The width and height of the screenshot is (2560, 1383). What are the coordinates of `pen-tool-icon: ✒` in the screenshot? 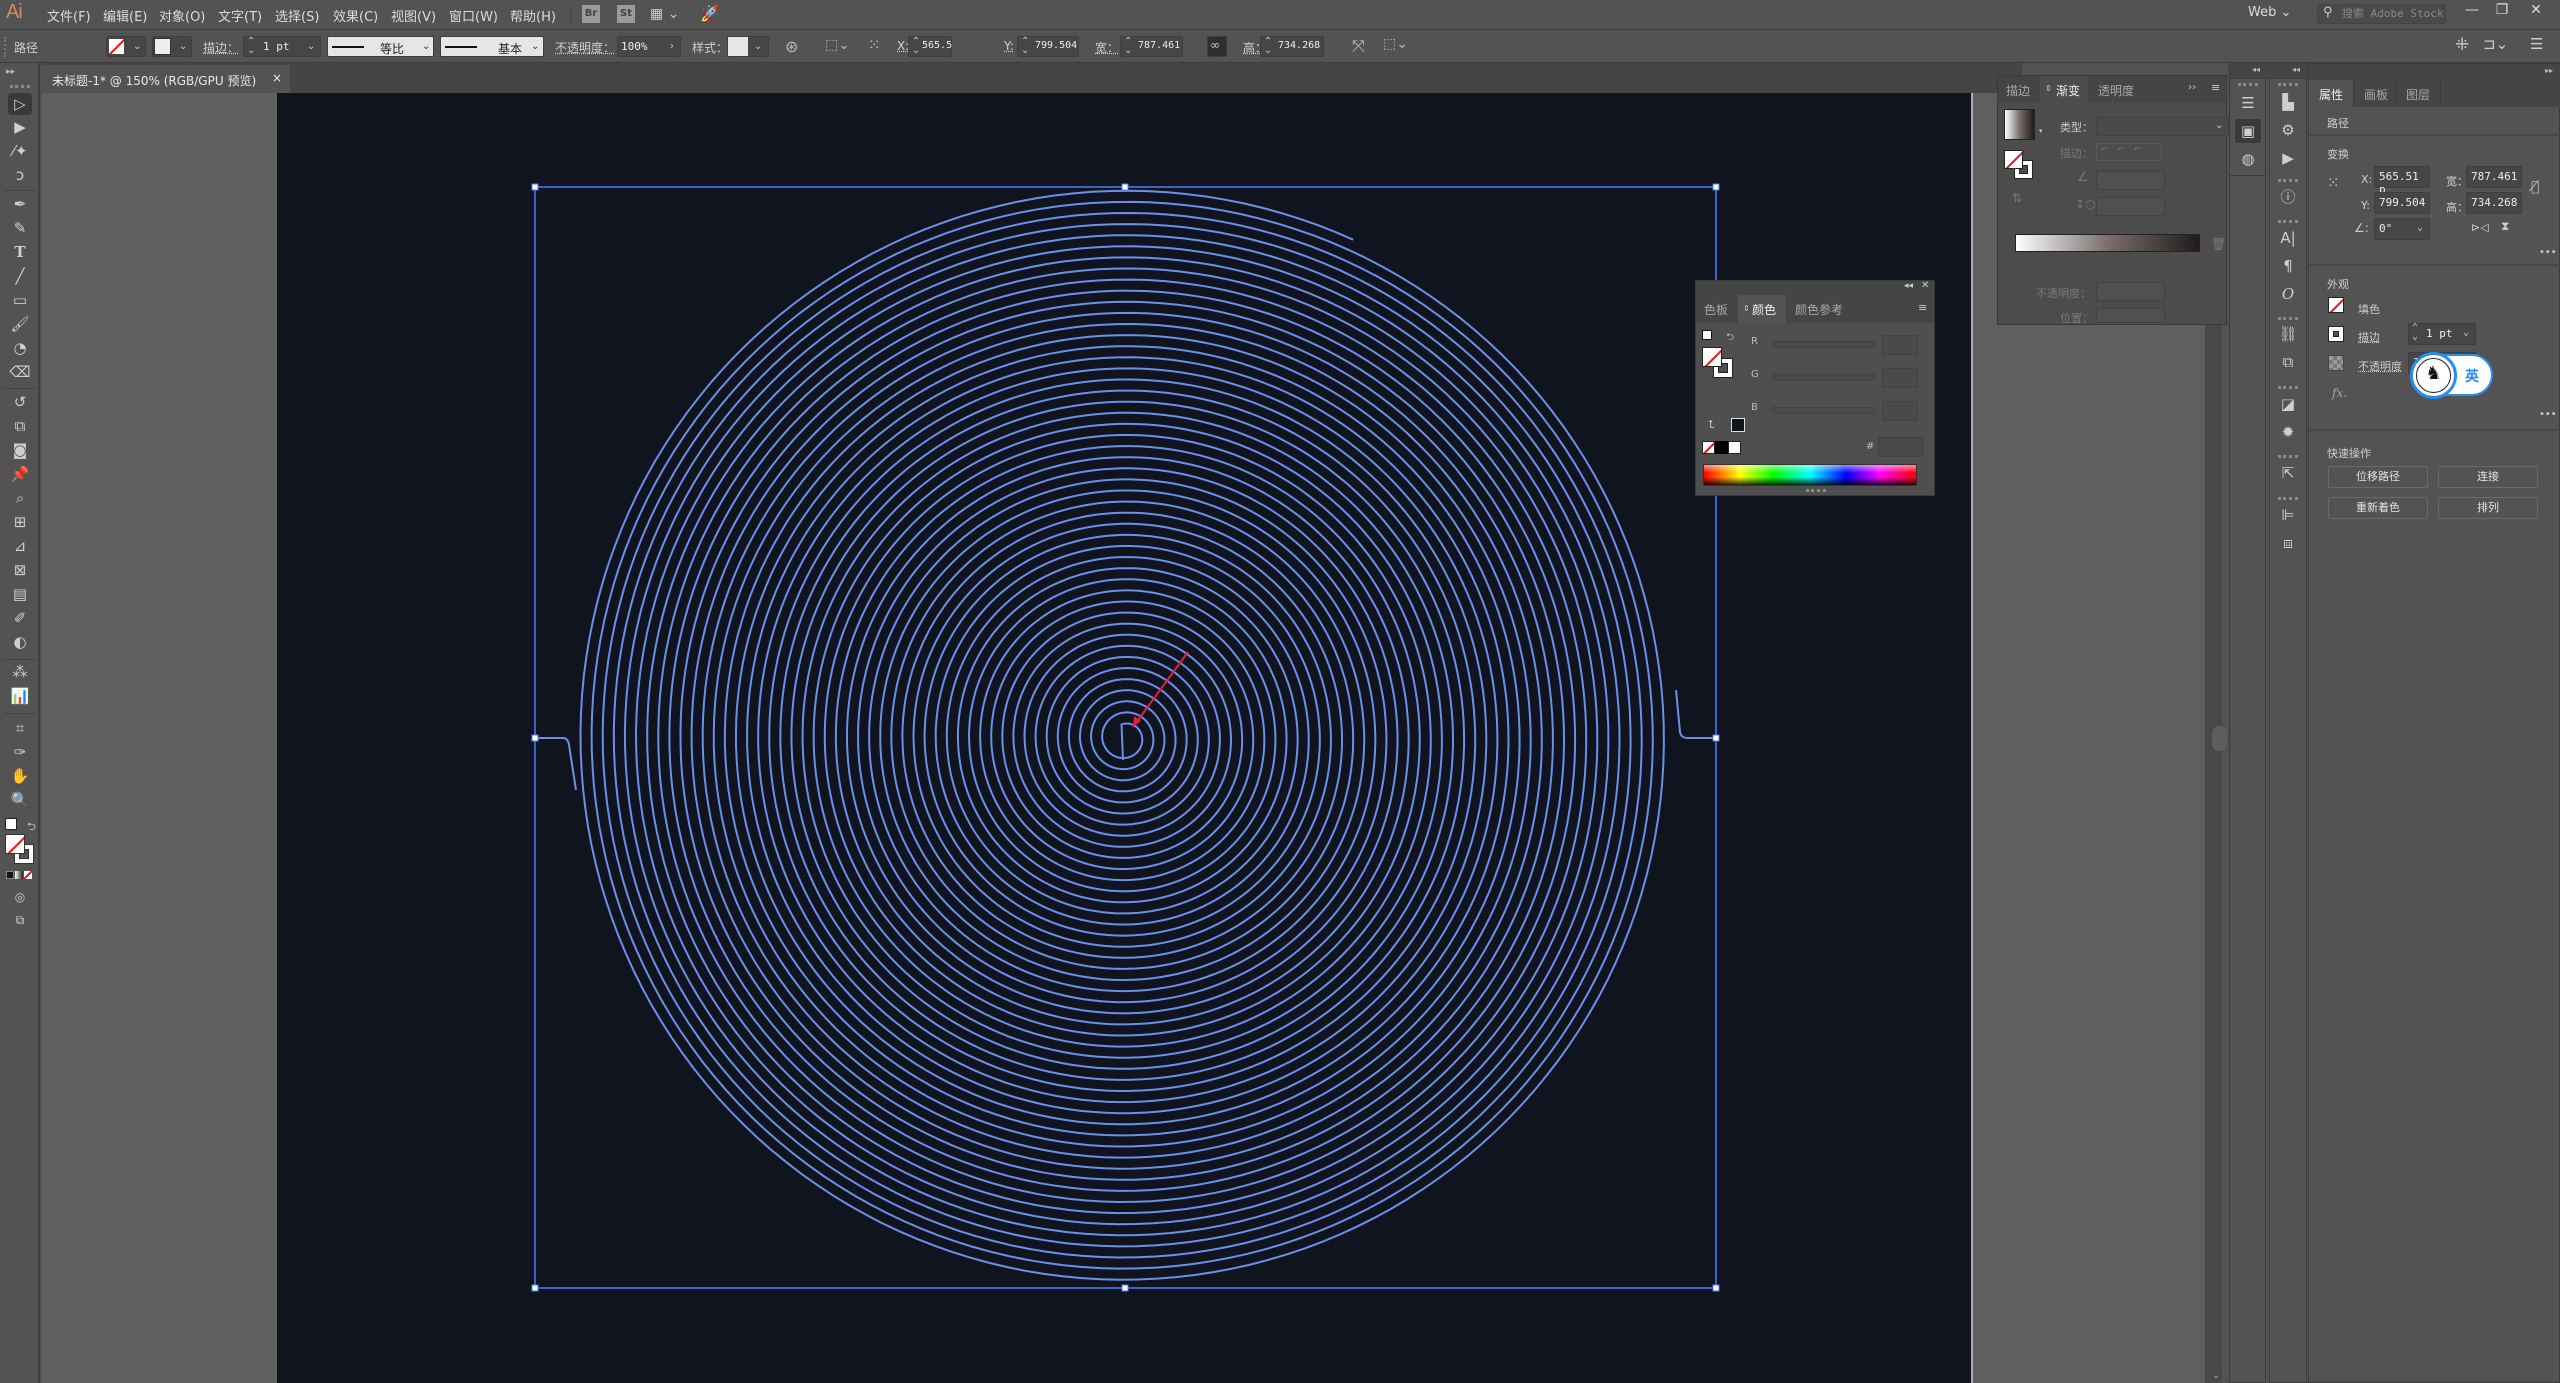 It's located at (20, 204).